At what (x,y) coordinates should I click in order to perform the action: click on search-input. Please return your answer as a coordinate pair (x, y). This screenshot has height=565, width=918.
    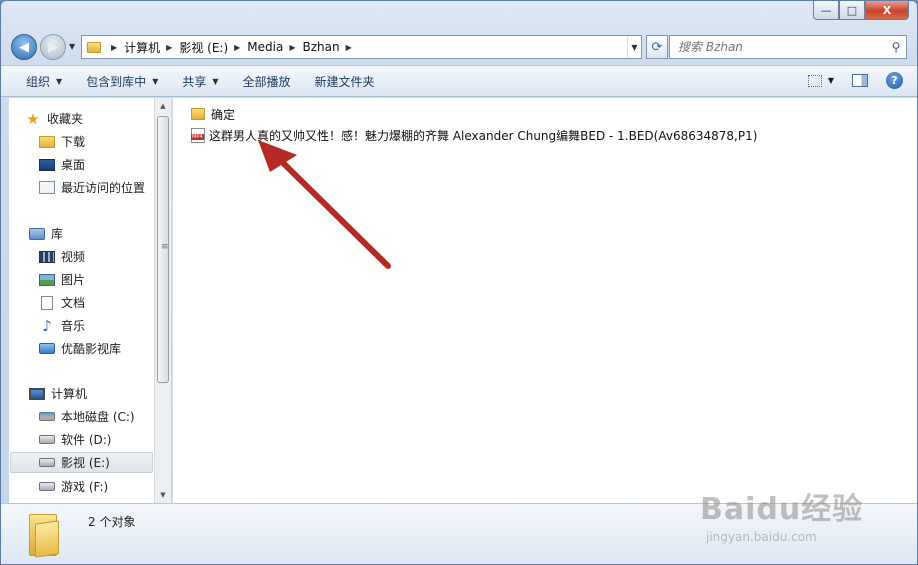
    Looking at the image, I should click on (782, 47).